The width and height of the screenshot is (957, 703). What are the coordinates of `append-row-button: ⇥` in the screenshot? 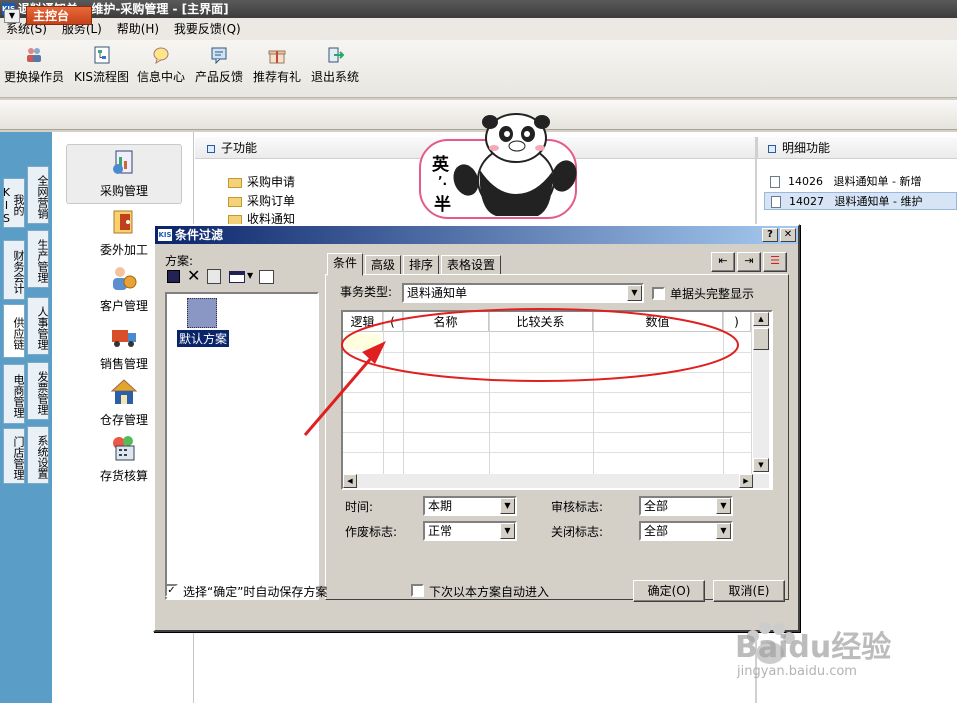 It's located at (749, 262).